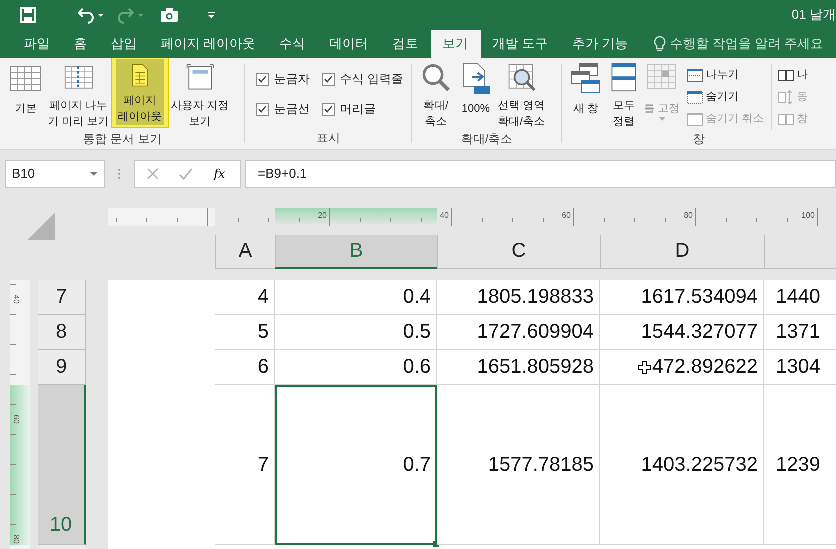  What do you see at coordinates (211, 15) in the screenshot?
I see `customize-icon` at bounding box center [211, 15].